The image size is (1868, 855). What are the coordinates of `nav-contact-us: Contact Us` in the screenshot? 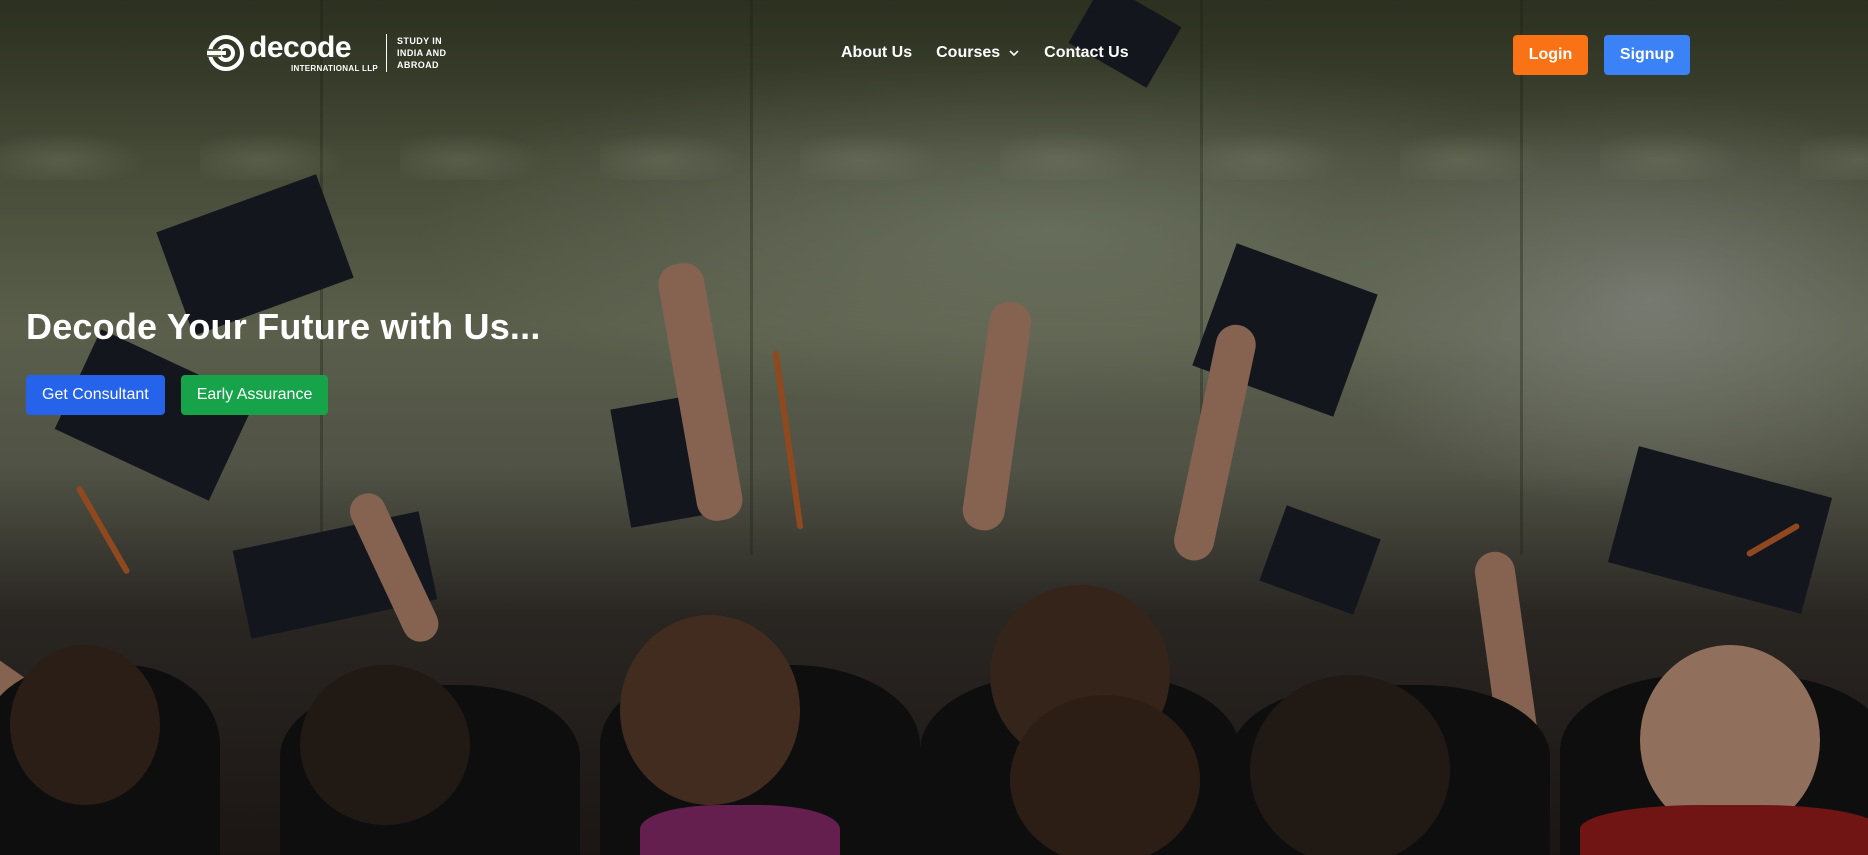 It's located at (1086, 53).